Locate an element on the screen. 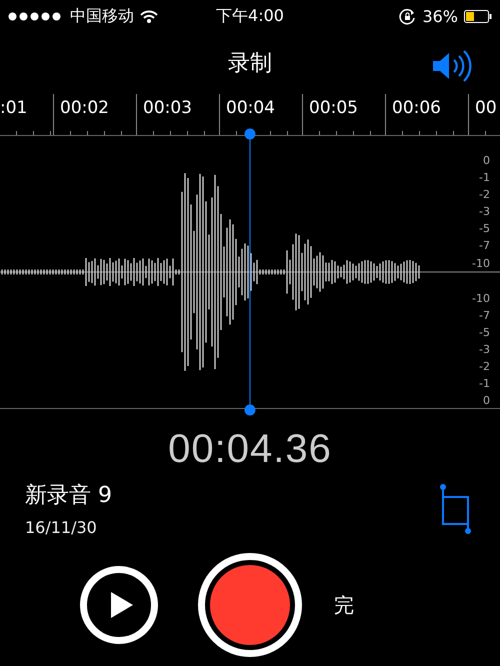 This screenshot has height=666, width=500. recording-date: 16/11/30 is located at coordinates (61, 527).